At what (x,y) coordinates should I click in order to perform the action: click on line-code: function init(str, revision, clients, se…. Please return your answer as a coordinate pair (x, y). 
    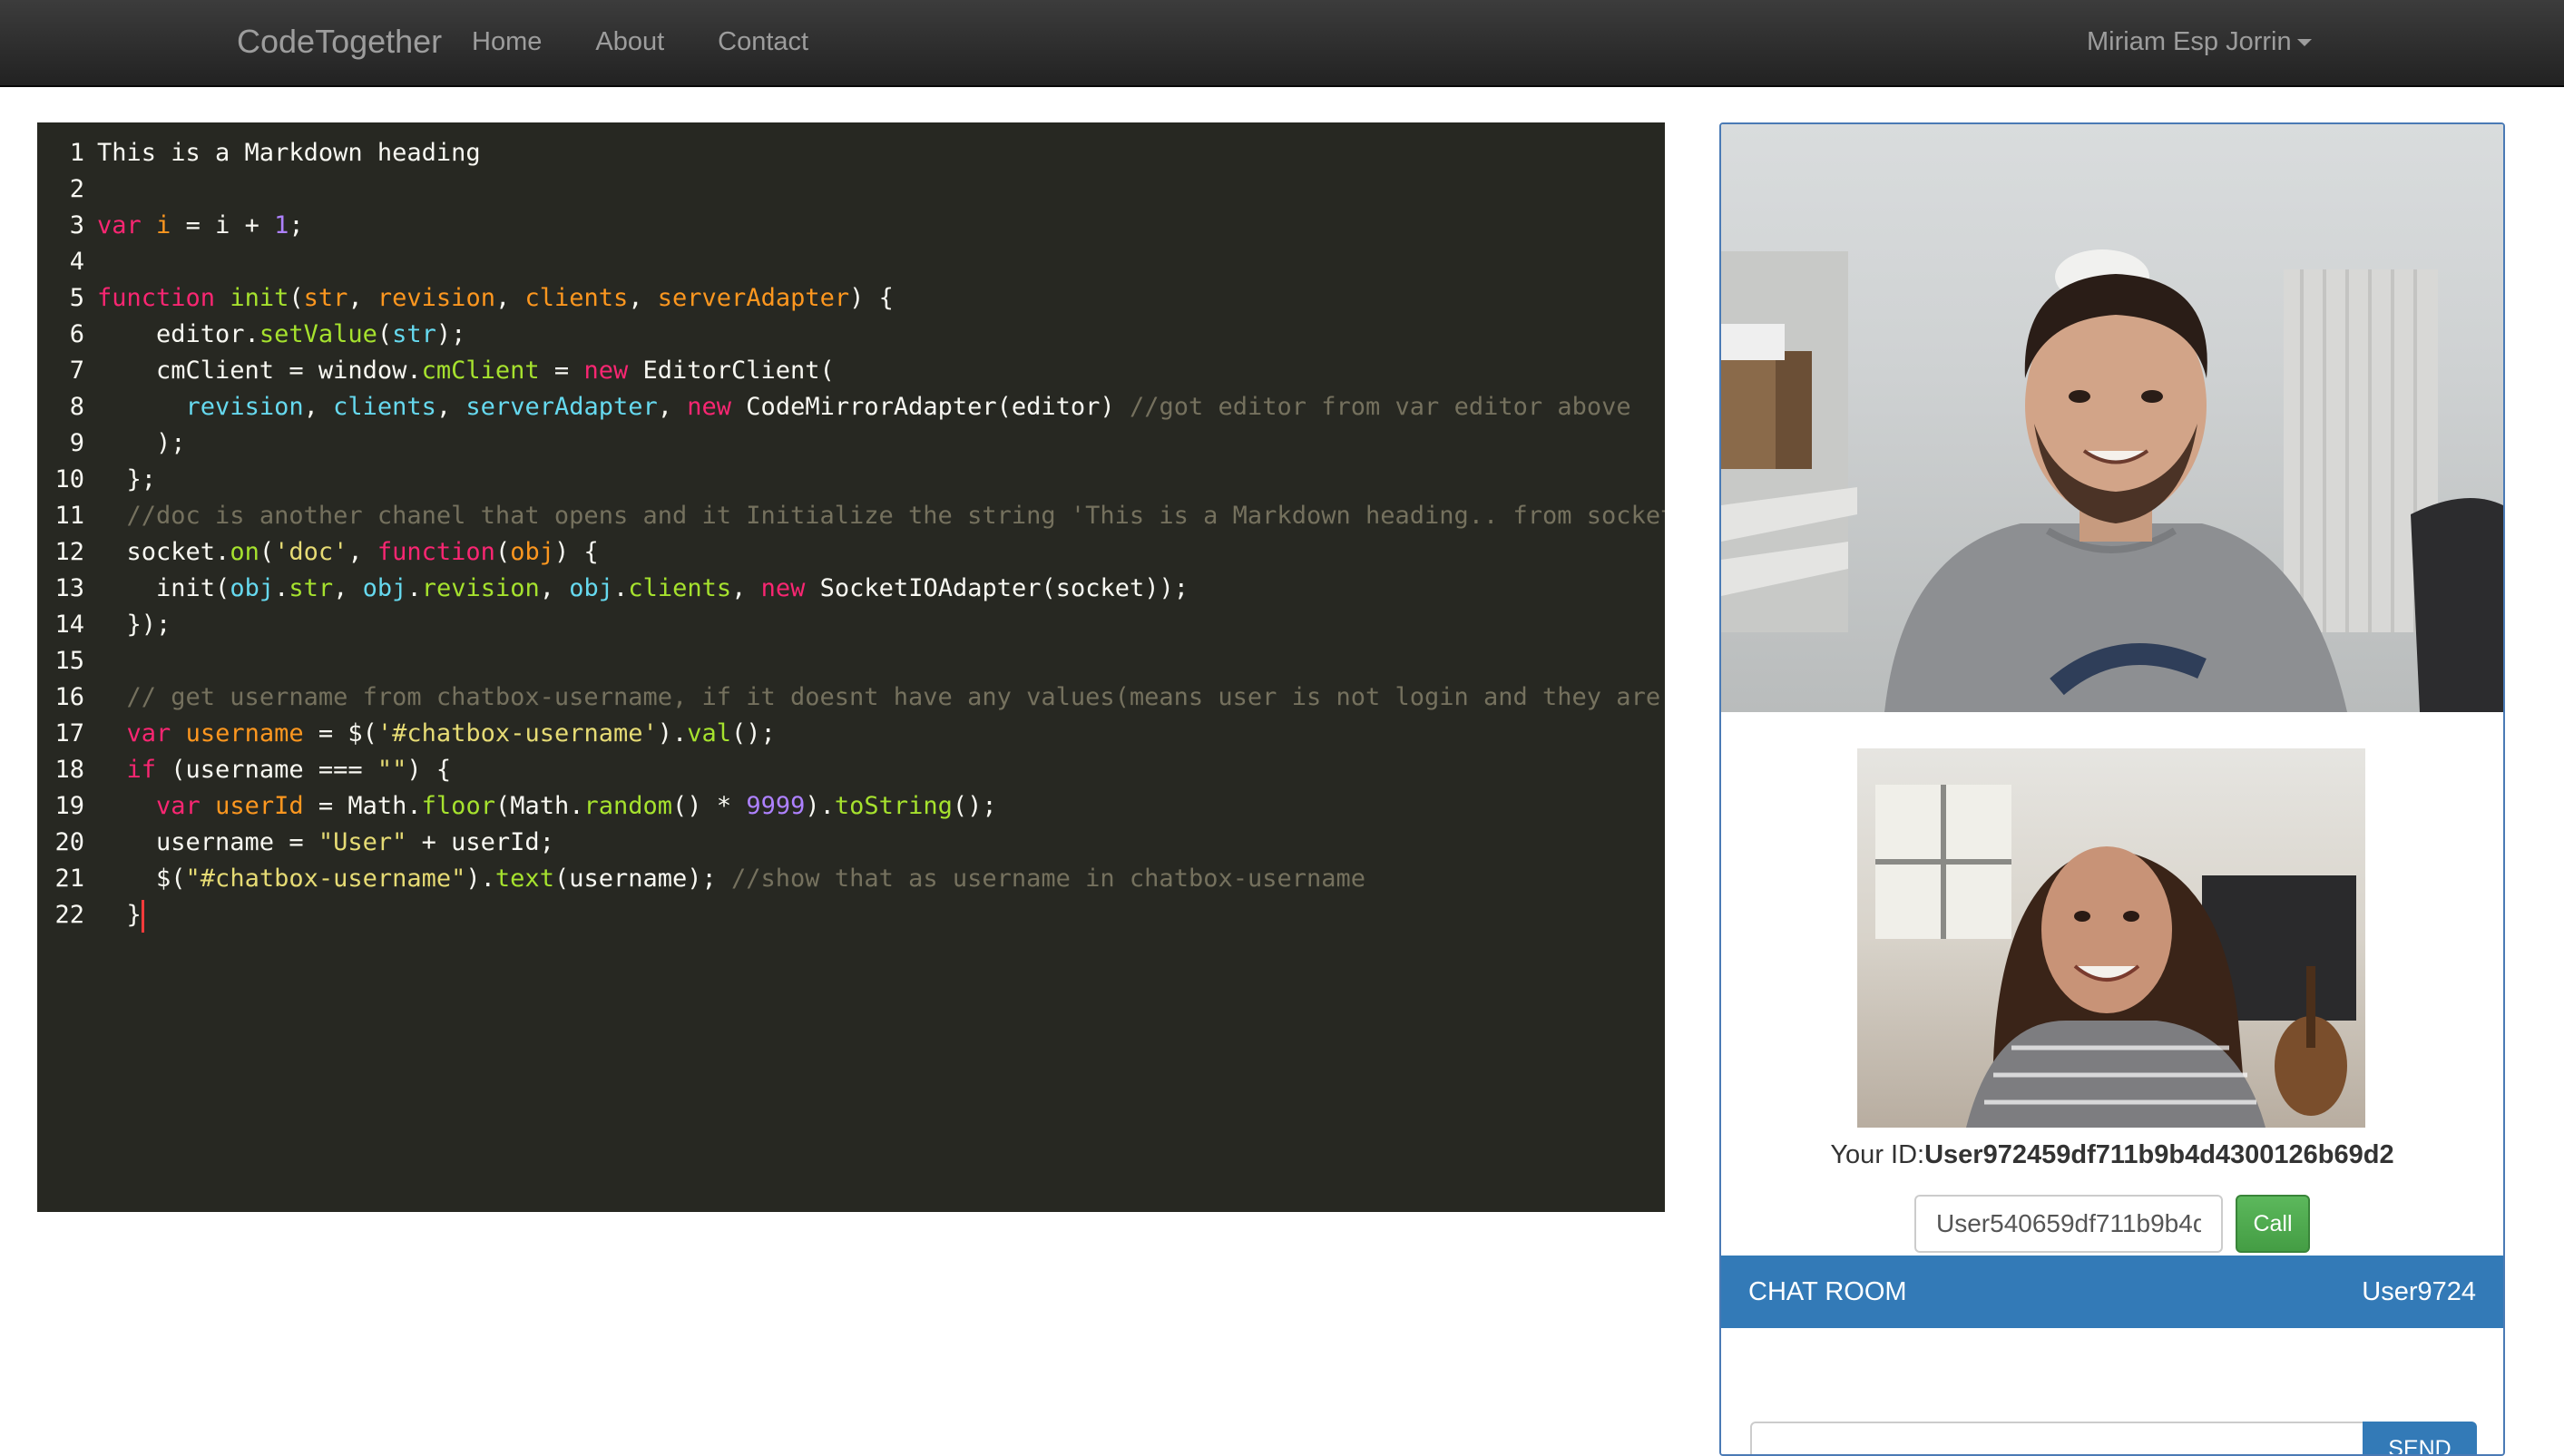
    Looking at the image, I should click on (495, 298).